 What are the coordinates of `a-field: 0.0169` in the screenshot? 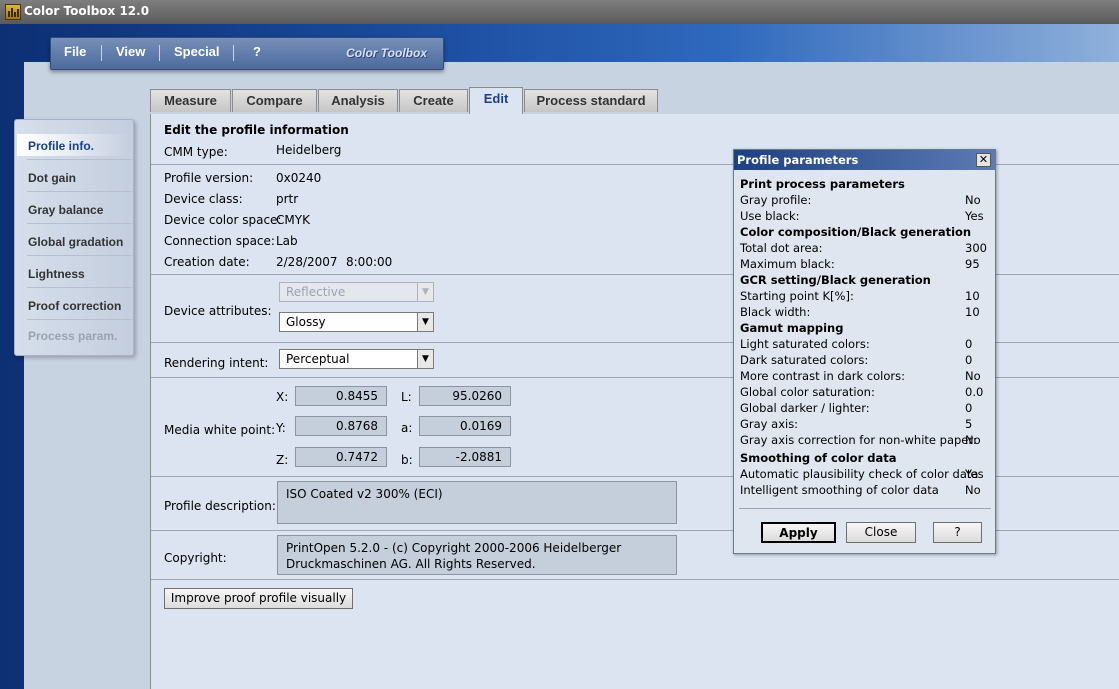 It's located at (465, 426).